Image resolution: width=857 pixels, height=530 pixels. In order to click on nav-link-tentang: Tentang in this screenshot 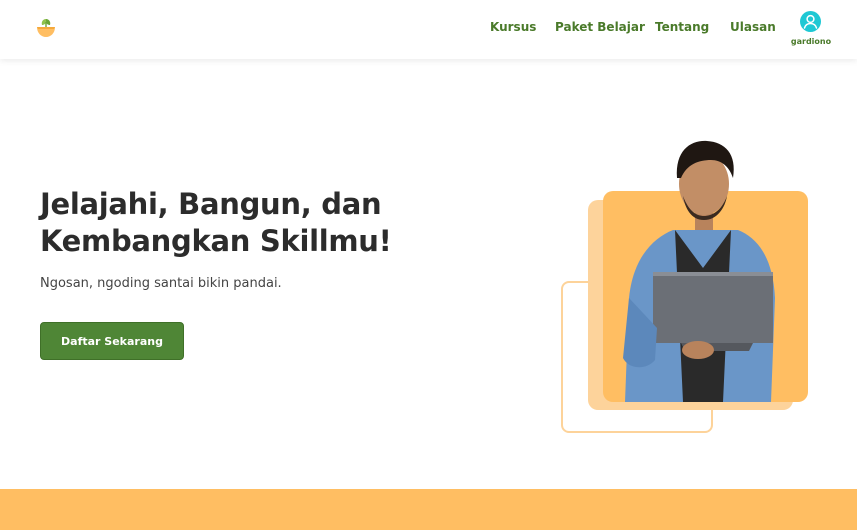, I will do `click(682, 27)`.